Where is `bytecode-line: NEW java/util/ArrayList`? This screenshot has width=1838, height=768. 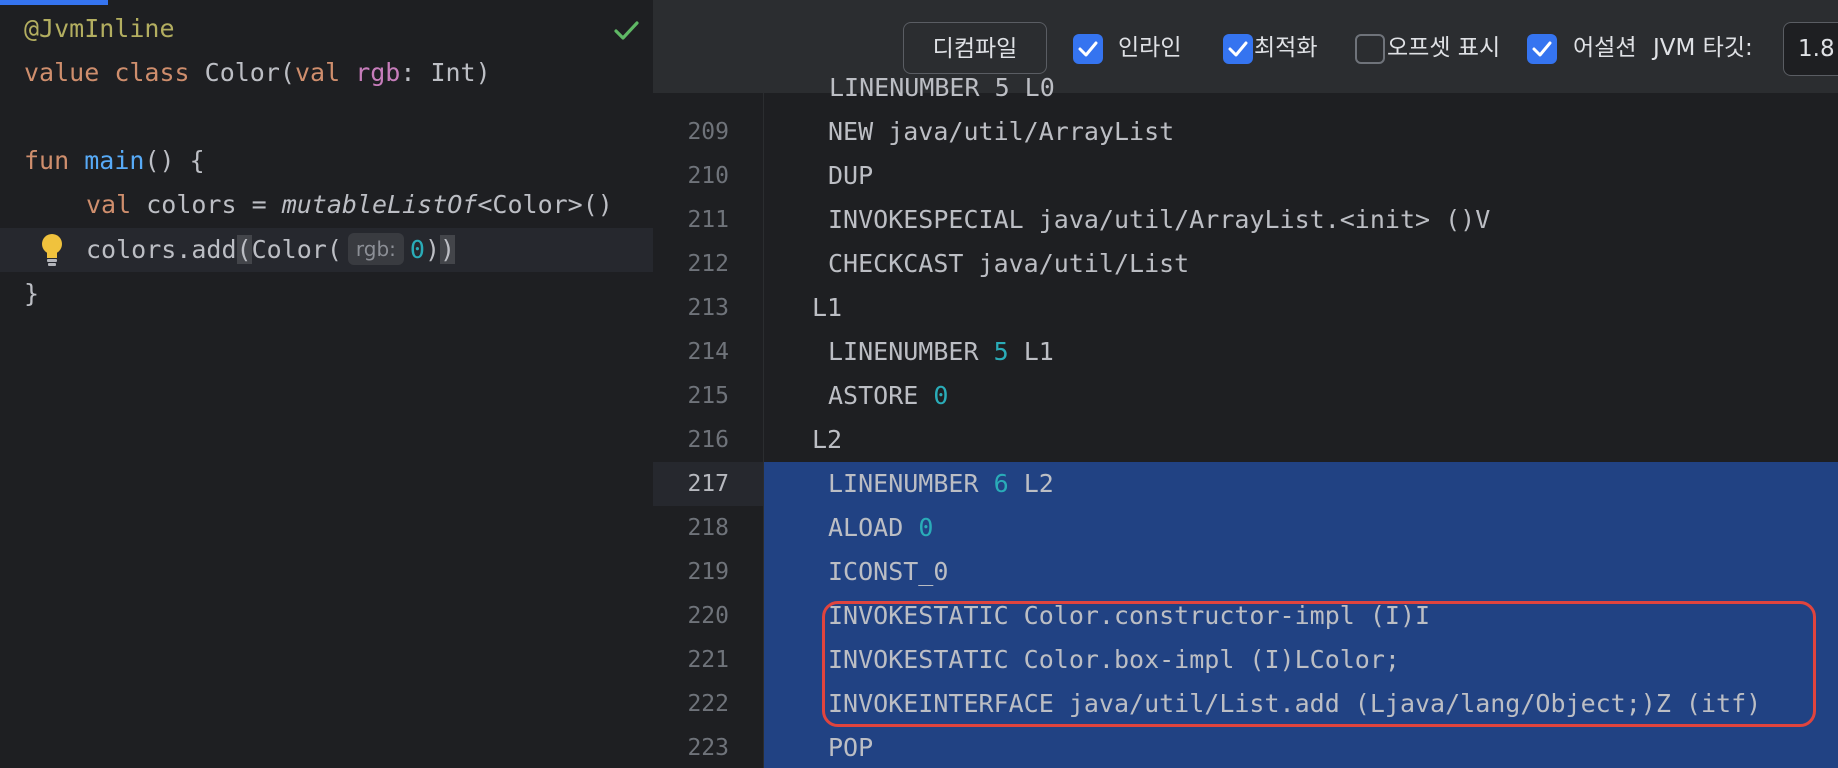 bytecode-line: NEW java/util/ArrayList is located at coordinates (1001, 132).